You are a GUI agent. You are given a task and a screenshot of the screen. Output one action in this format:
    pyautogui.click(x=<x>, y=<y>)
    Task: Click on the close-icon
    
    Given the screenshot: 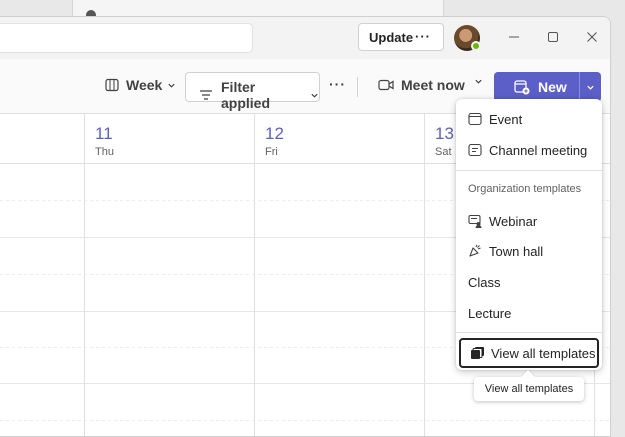 What is the action you would take?
    pyautogui.click(x=592, y=37)
    